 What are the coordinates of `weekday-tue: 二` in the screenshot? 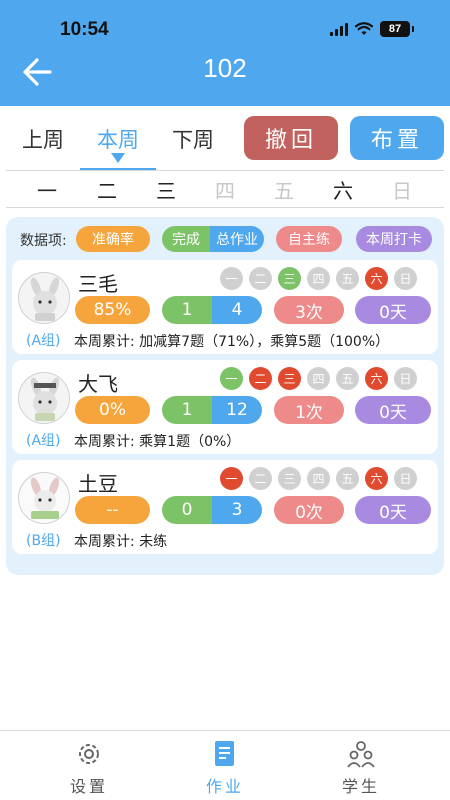 It's located at (107, 189).